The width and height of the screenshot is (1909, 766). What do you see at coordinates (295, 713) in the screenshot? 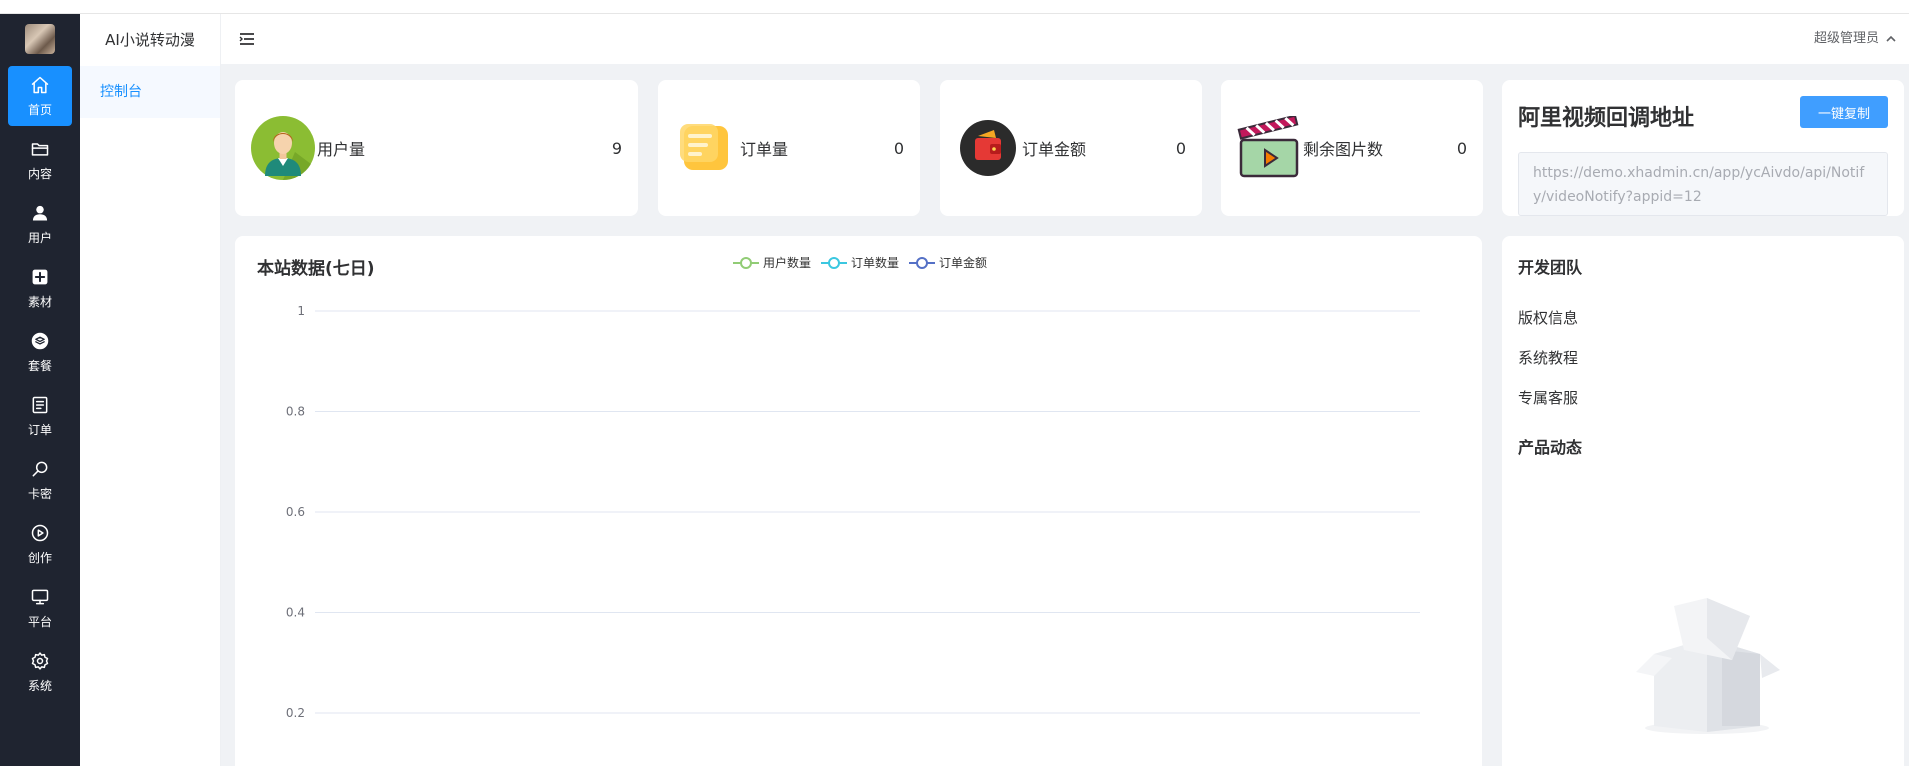
I see `y-tick-label: 0.2` at bounding box center [295, 713].